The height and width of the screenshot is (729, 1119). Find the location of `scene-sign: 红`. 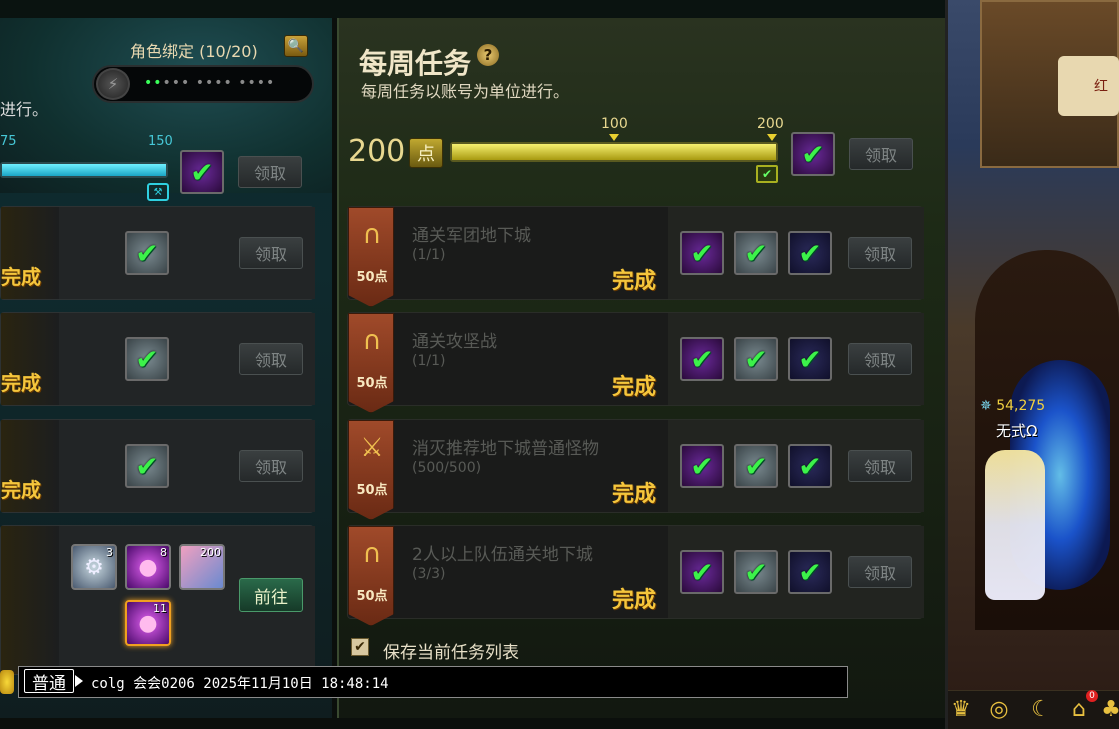

scene-sign: 红 is located at coordinates (1088, 86).